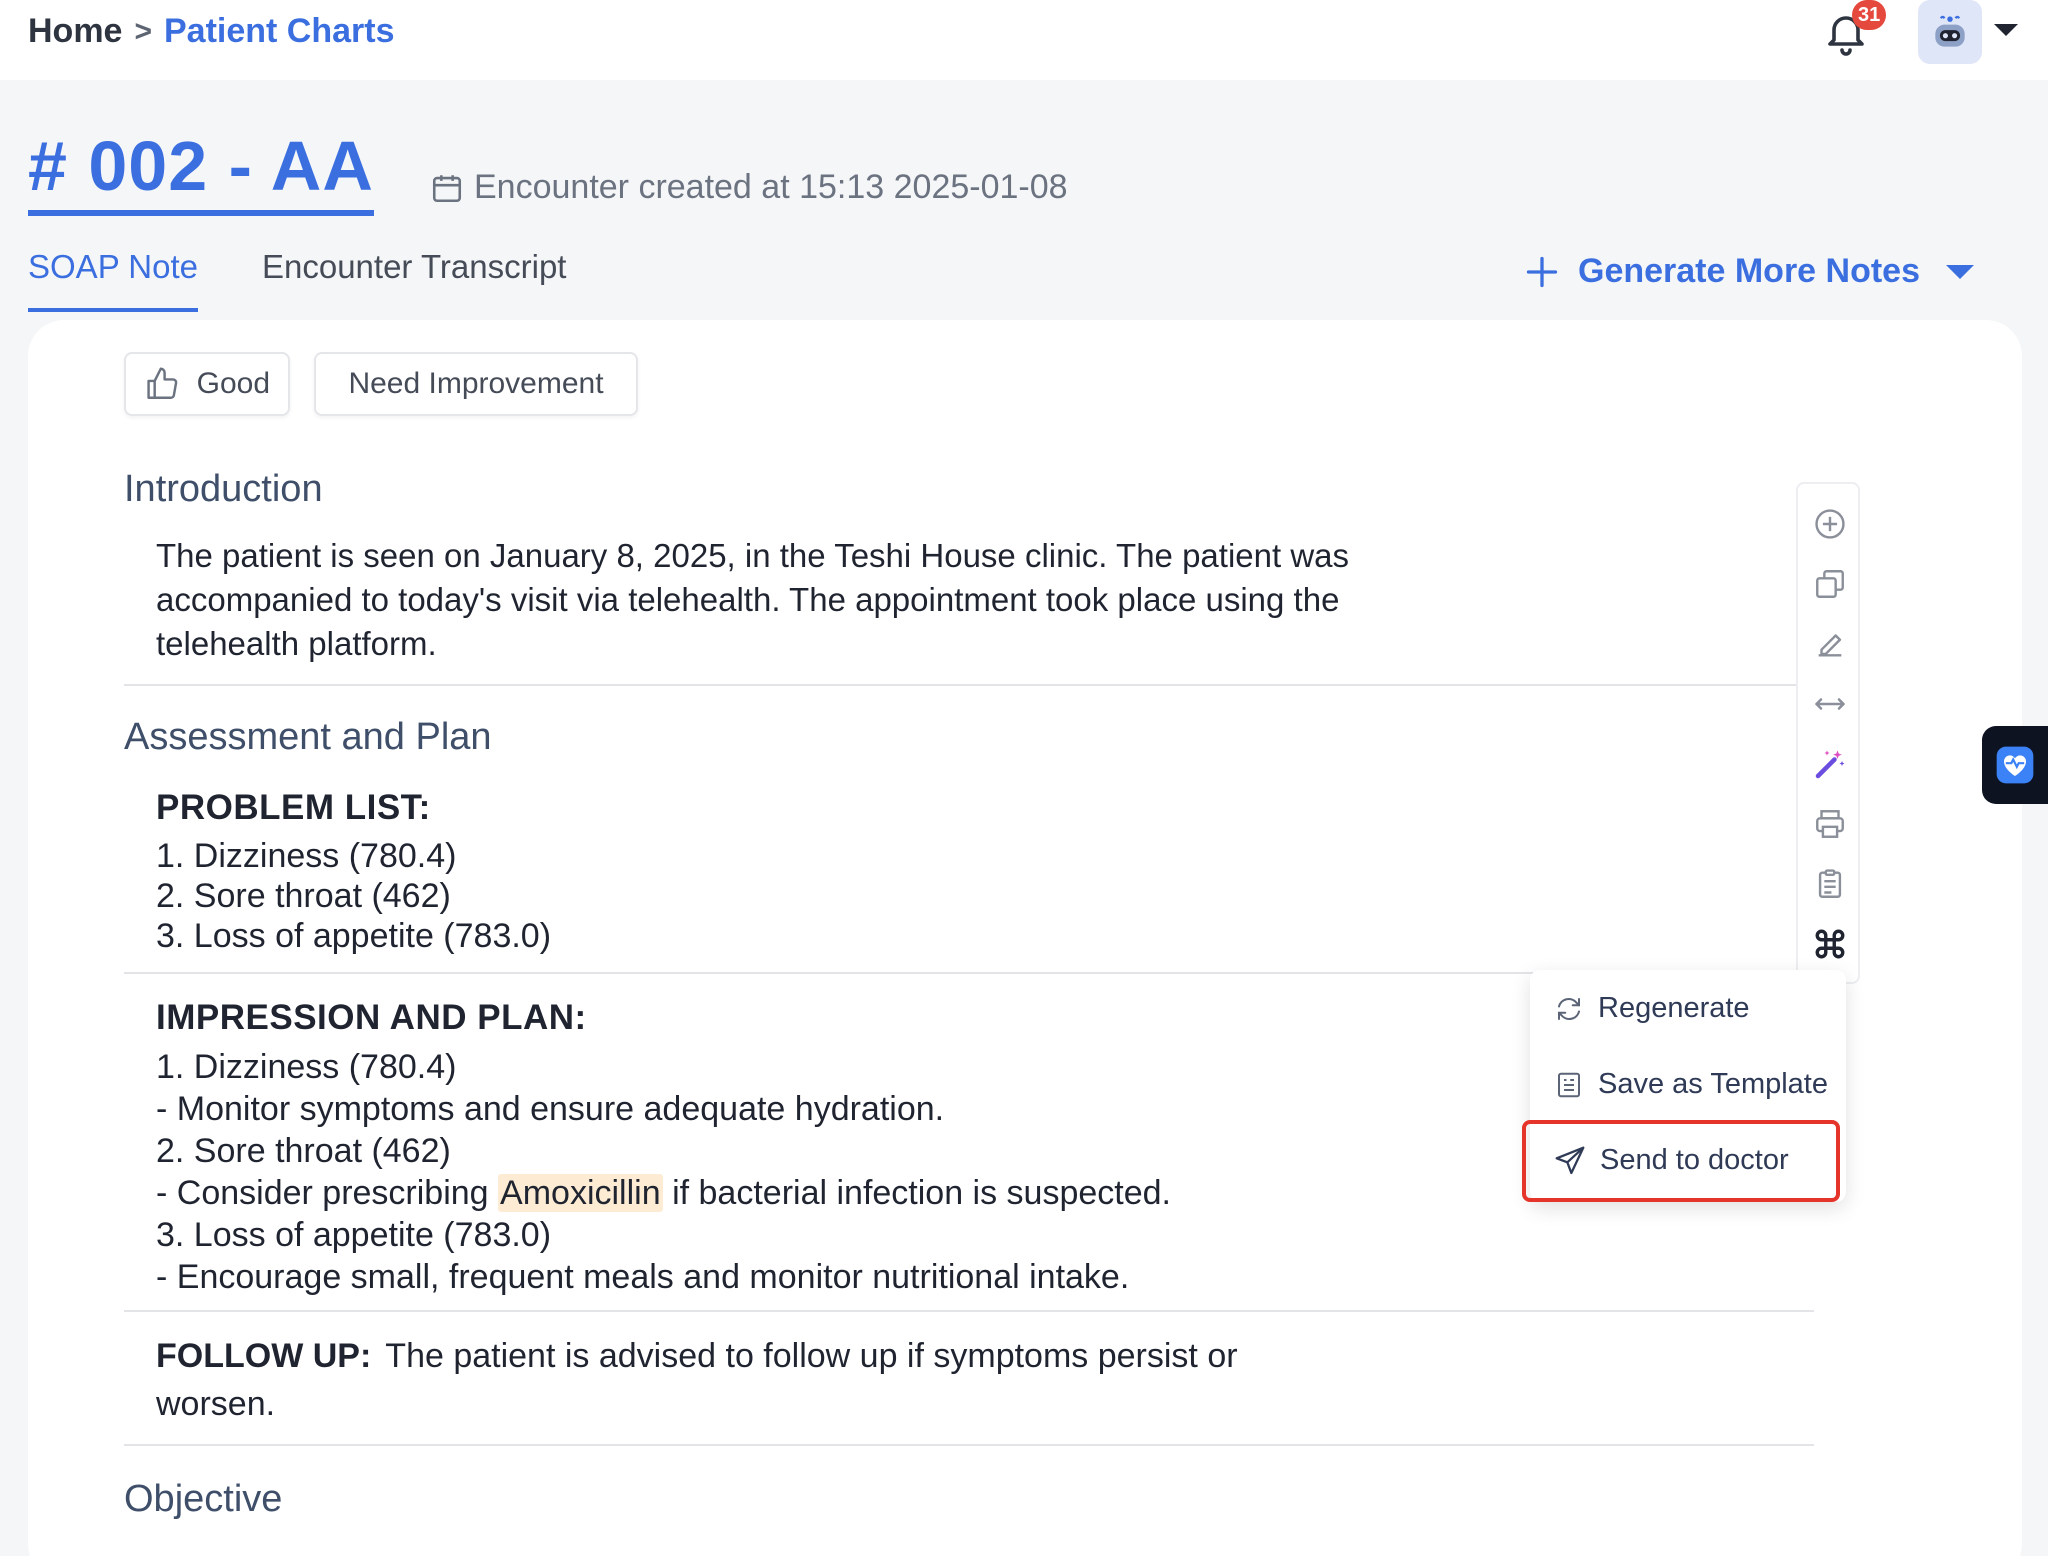  Describe the element at coordinates (1830, 764) in the screenshot. I see `magic-wand-icon` at that location.